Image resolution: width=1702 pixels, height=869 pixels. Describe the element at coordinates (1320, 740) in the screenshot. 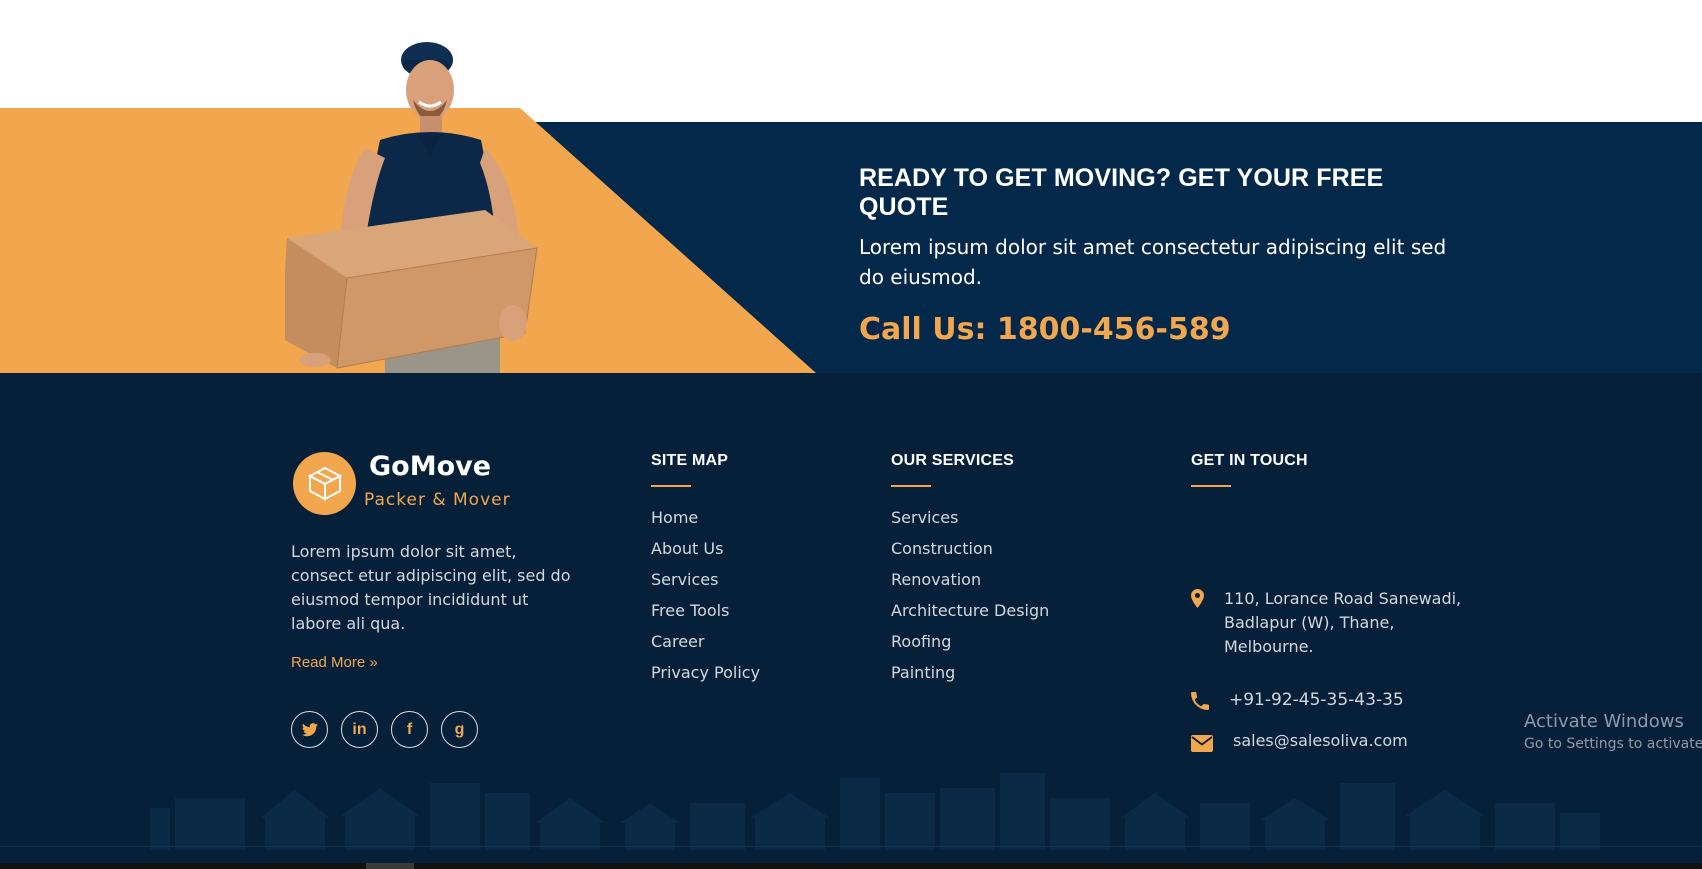

I see `email-text: sales@salesoliva.com` at that location.